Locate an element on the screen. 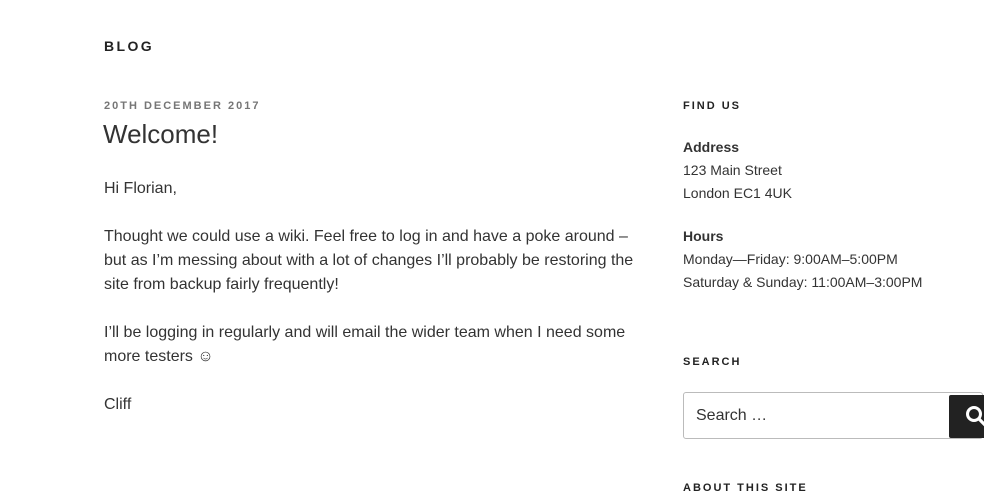 This screenshot has width=984, height=493. address-line: London EC1 4UK is located at coordinates (737, 193).